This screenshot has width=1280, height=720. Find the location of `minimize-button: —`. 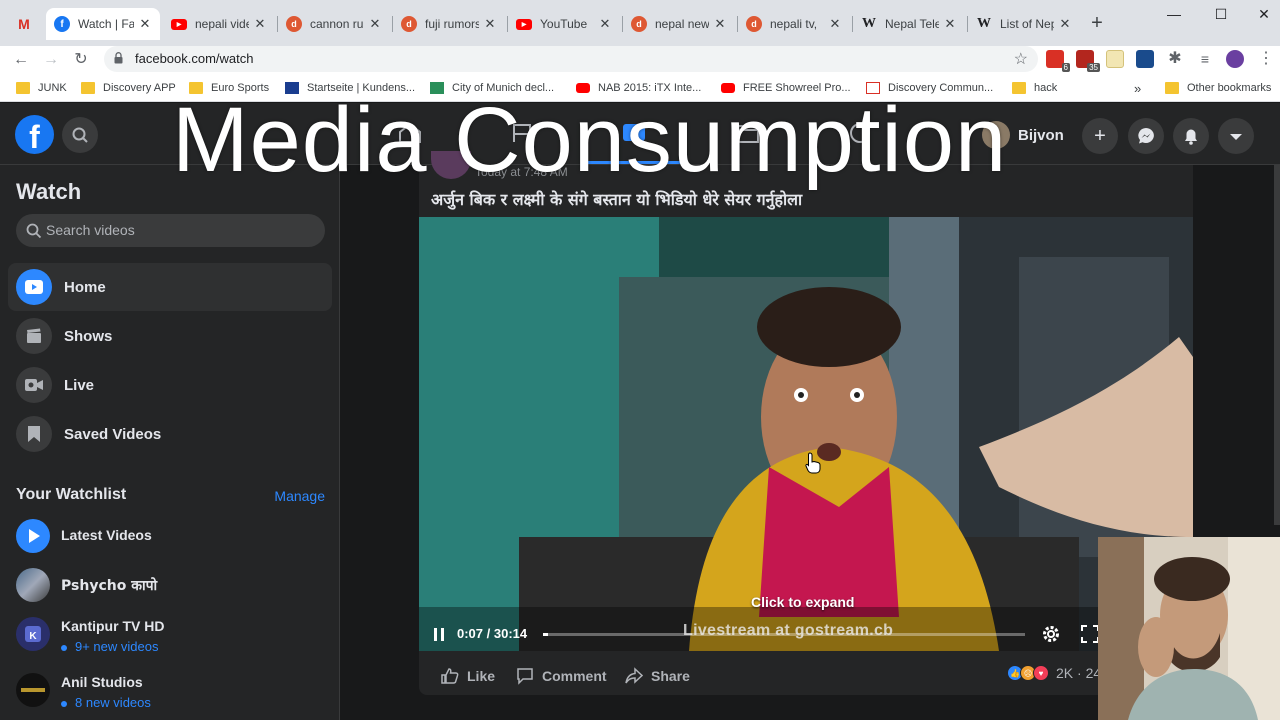

minimize-button: — is located at coordinates (1174, 15).